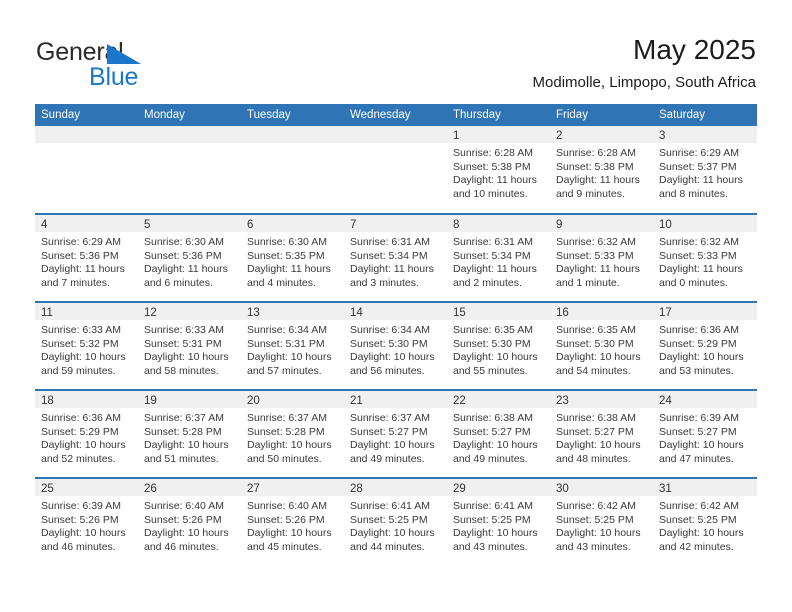 This screenshot has height=612, width=792. Describe the element at coordinates (147, 225) in the screenshot. I see `day-number: 5` at that location.